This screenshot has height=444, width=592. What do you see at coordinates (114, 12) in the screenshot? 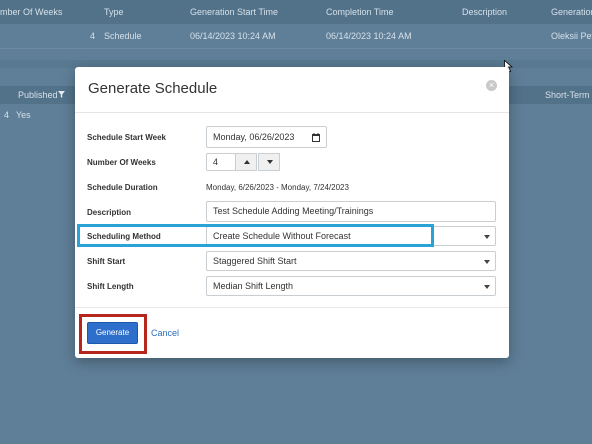
I see `col-type: Type` at bounding box center [114, 12].